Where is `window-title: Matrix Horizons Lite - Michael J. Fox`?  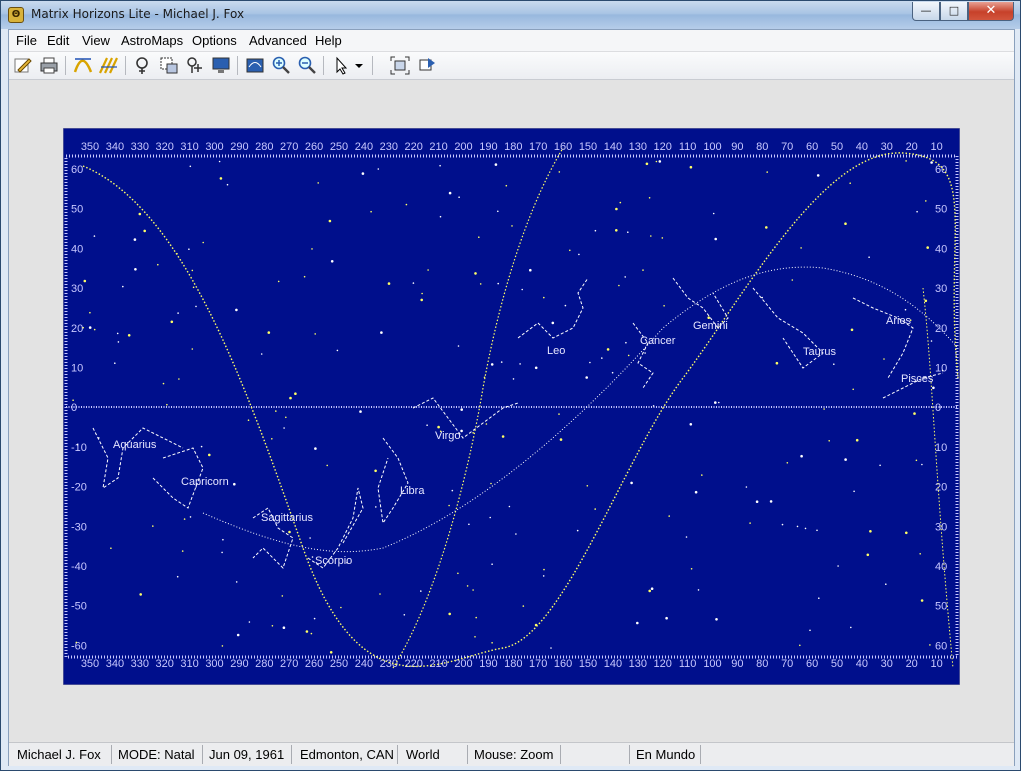
window-title: Matrix Horizons Lite - Michael J. Fox is located at coordinates (138, 14).